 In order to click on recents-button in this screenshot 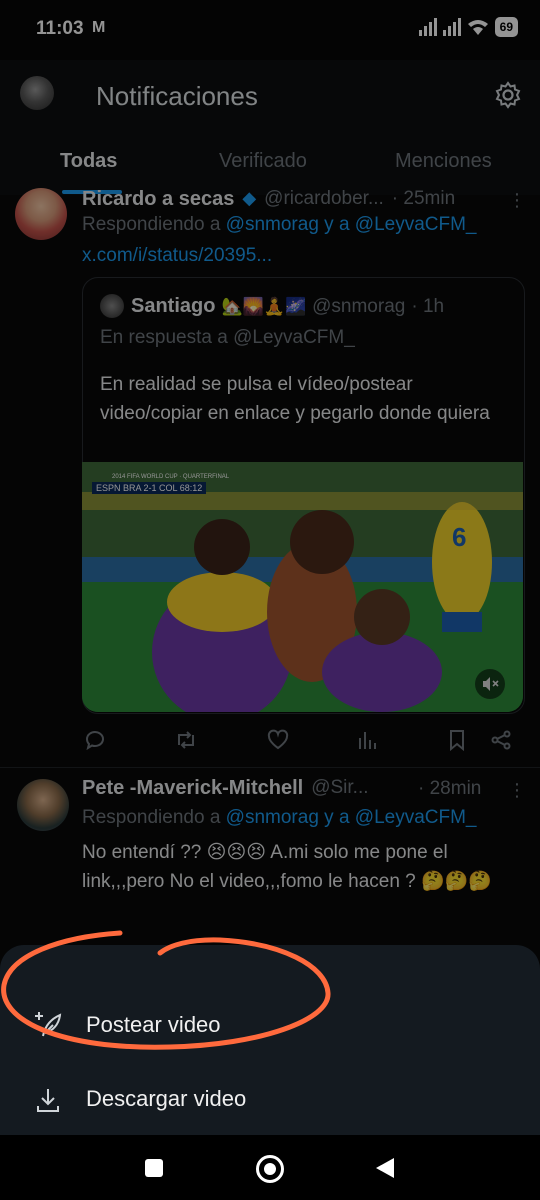, I will do `click(154, 1168)`.